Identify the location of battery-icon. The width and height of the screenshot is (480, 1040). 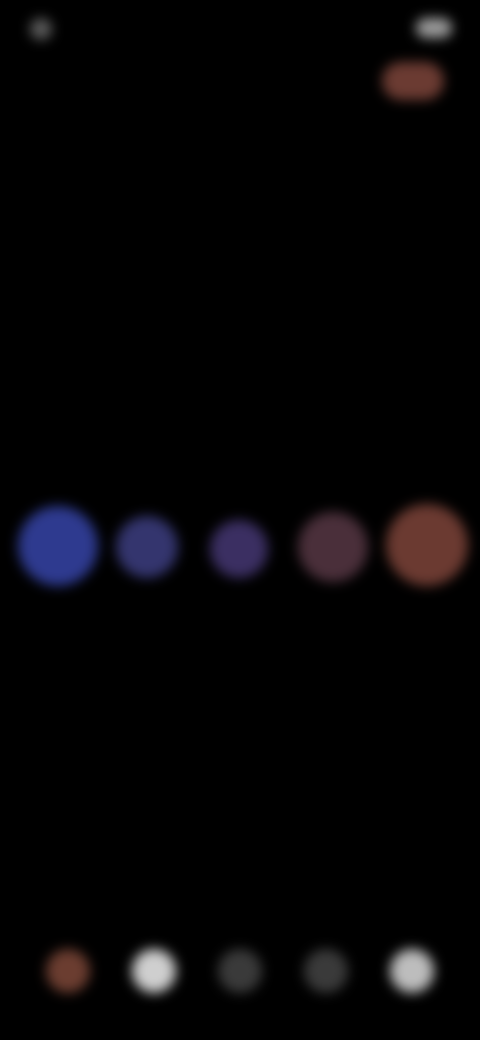
(434, 28).